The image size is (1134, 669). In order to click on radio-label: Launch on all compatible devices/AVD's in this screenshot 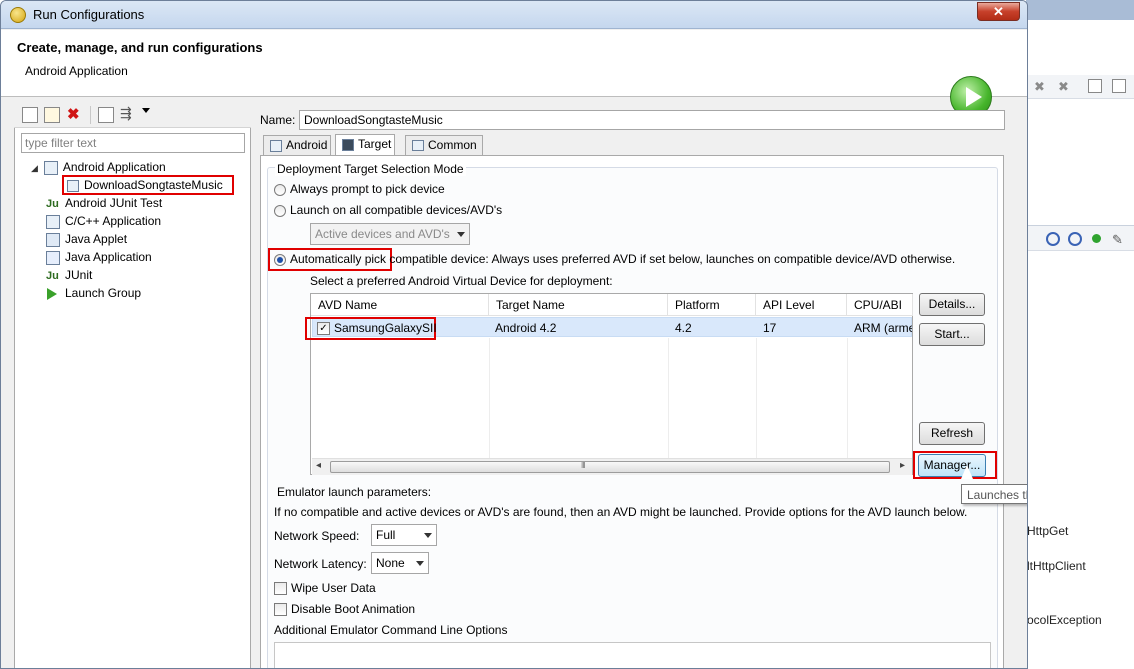, I will do `click(396, 210)`.